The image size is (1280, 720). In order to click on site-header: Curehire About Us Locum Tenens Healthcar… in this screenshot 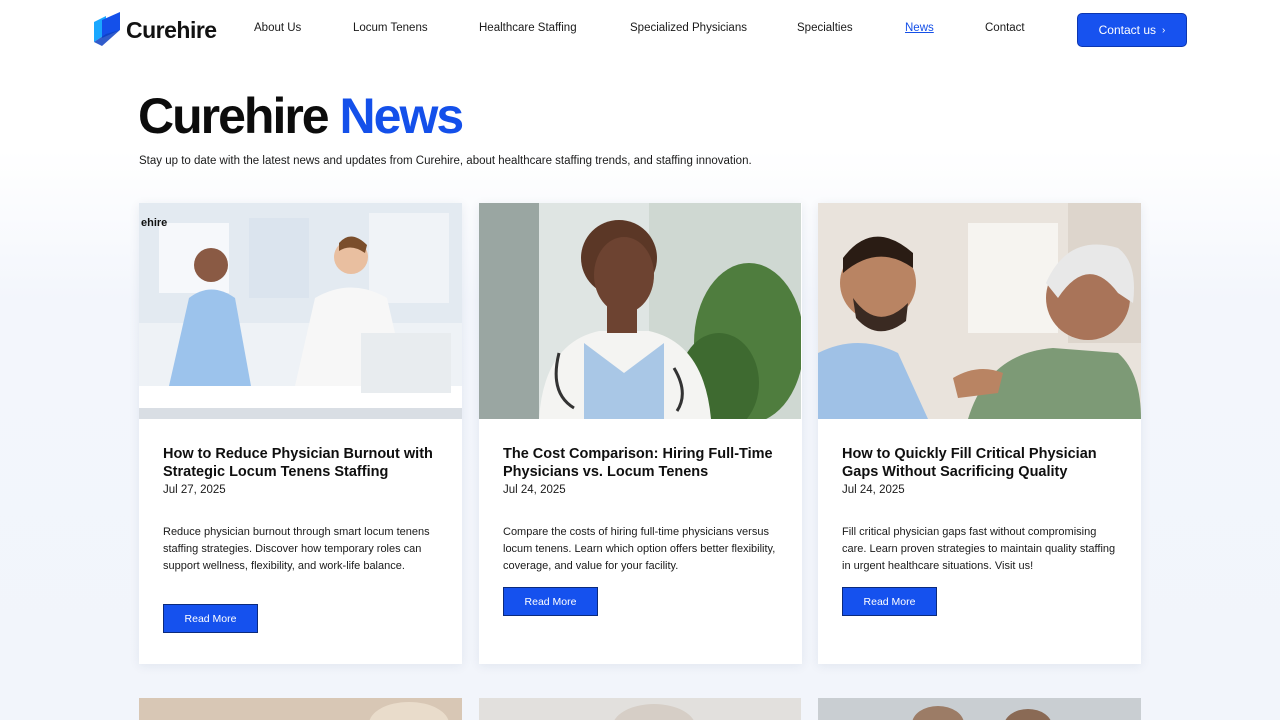, I will do `click(640, 30)`.